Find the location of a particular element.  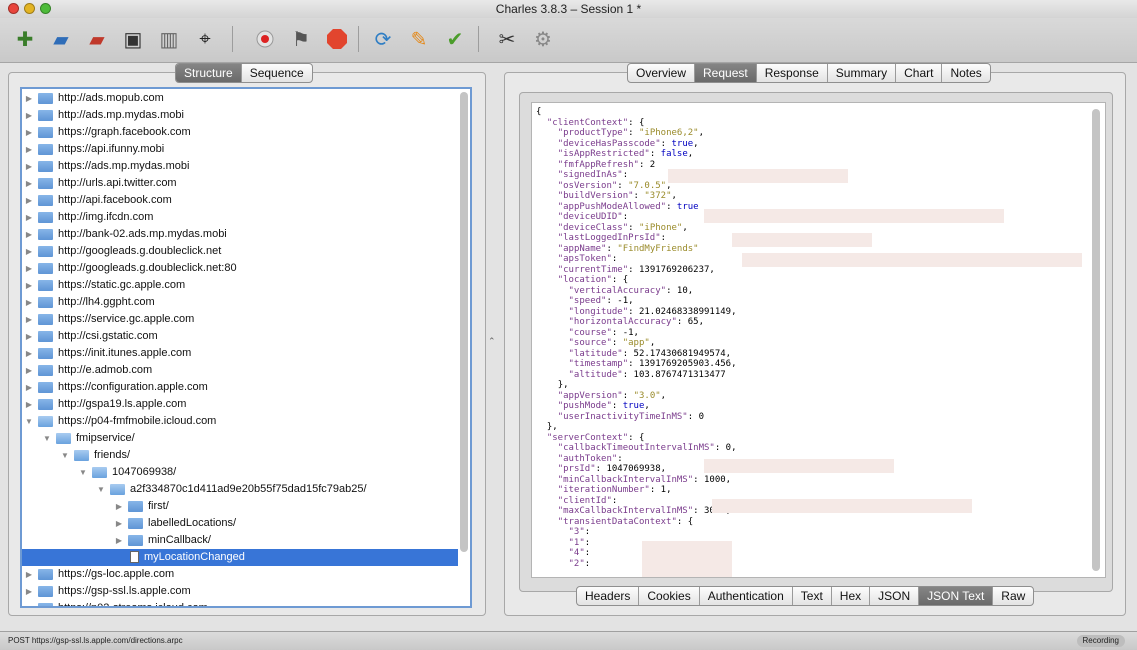

minimize-window-button is located at coordinates (29, 8).